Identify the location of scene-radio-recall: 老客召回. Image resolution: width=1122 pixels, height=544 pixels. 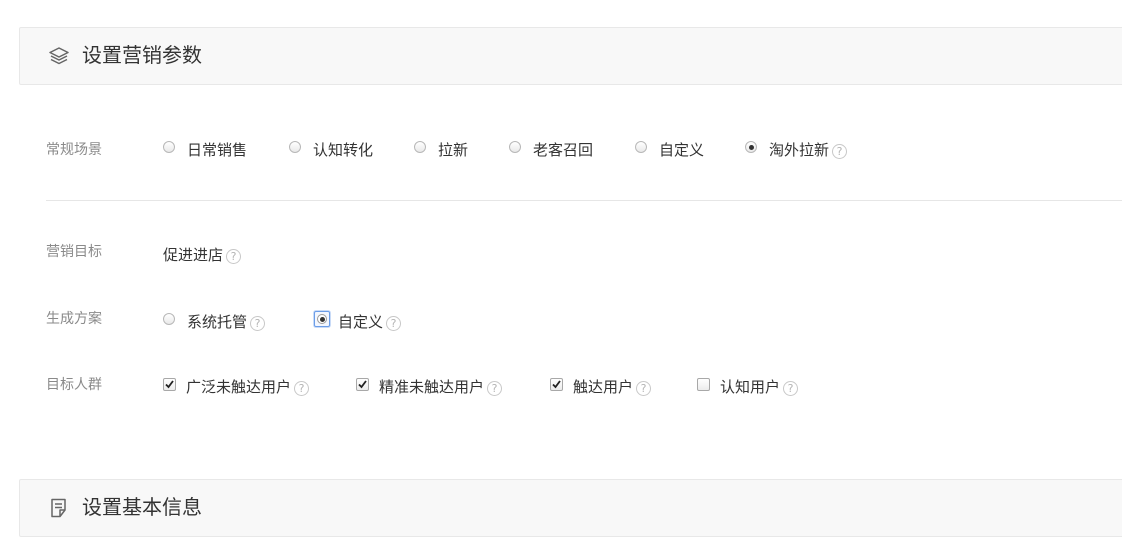
(551, 150).